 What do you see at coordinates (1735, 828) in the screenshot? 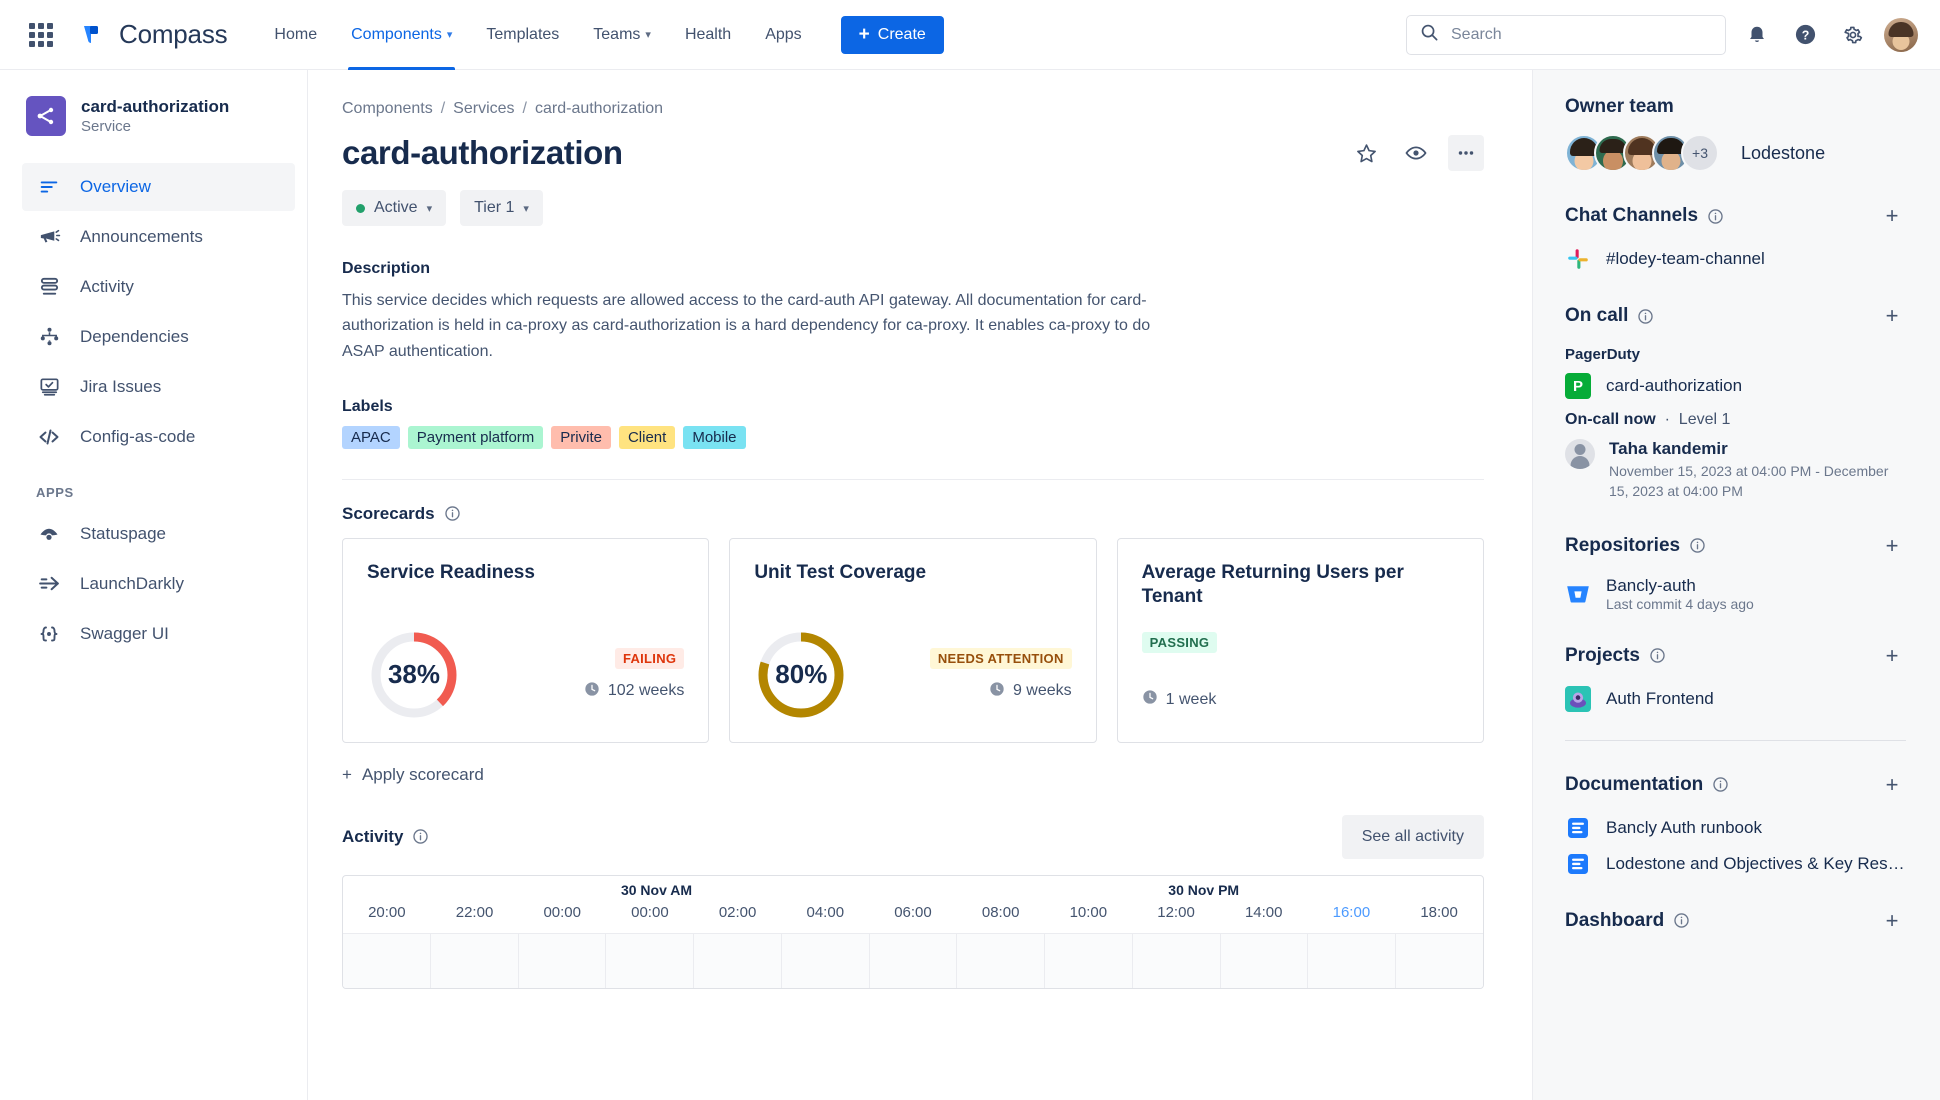
I see `documentation-row: Bancly Auth runbook` at bounding box center [1735, 828].